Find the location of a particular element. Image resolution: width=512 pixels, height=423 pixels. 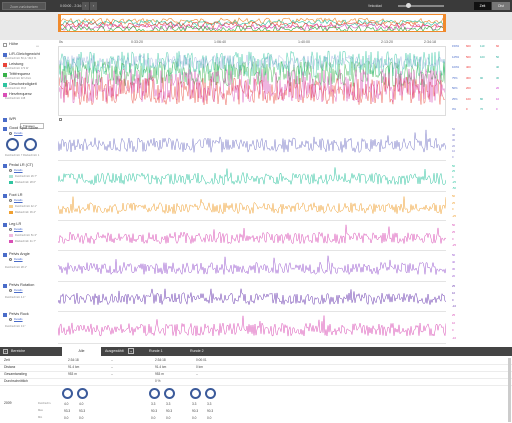

prev-range-button: ‹ is located at coordinates (85, 6).